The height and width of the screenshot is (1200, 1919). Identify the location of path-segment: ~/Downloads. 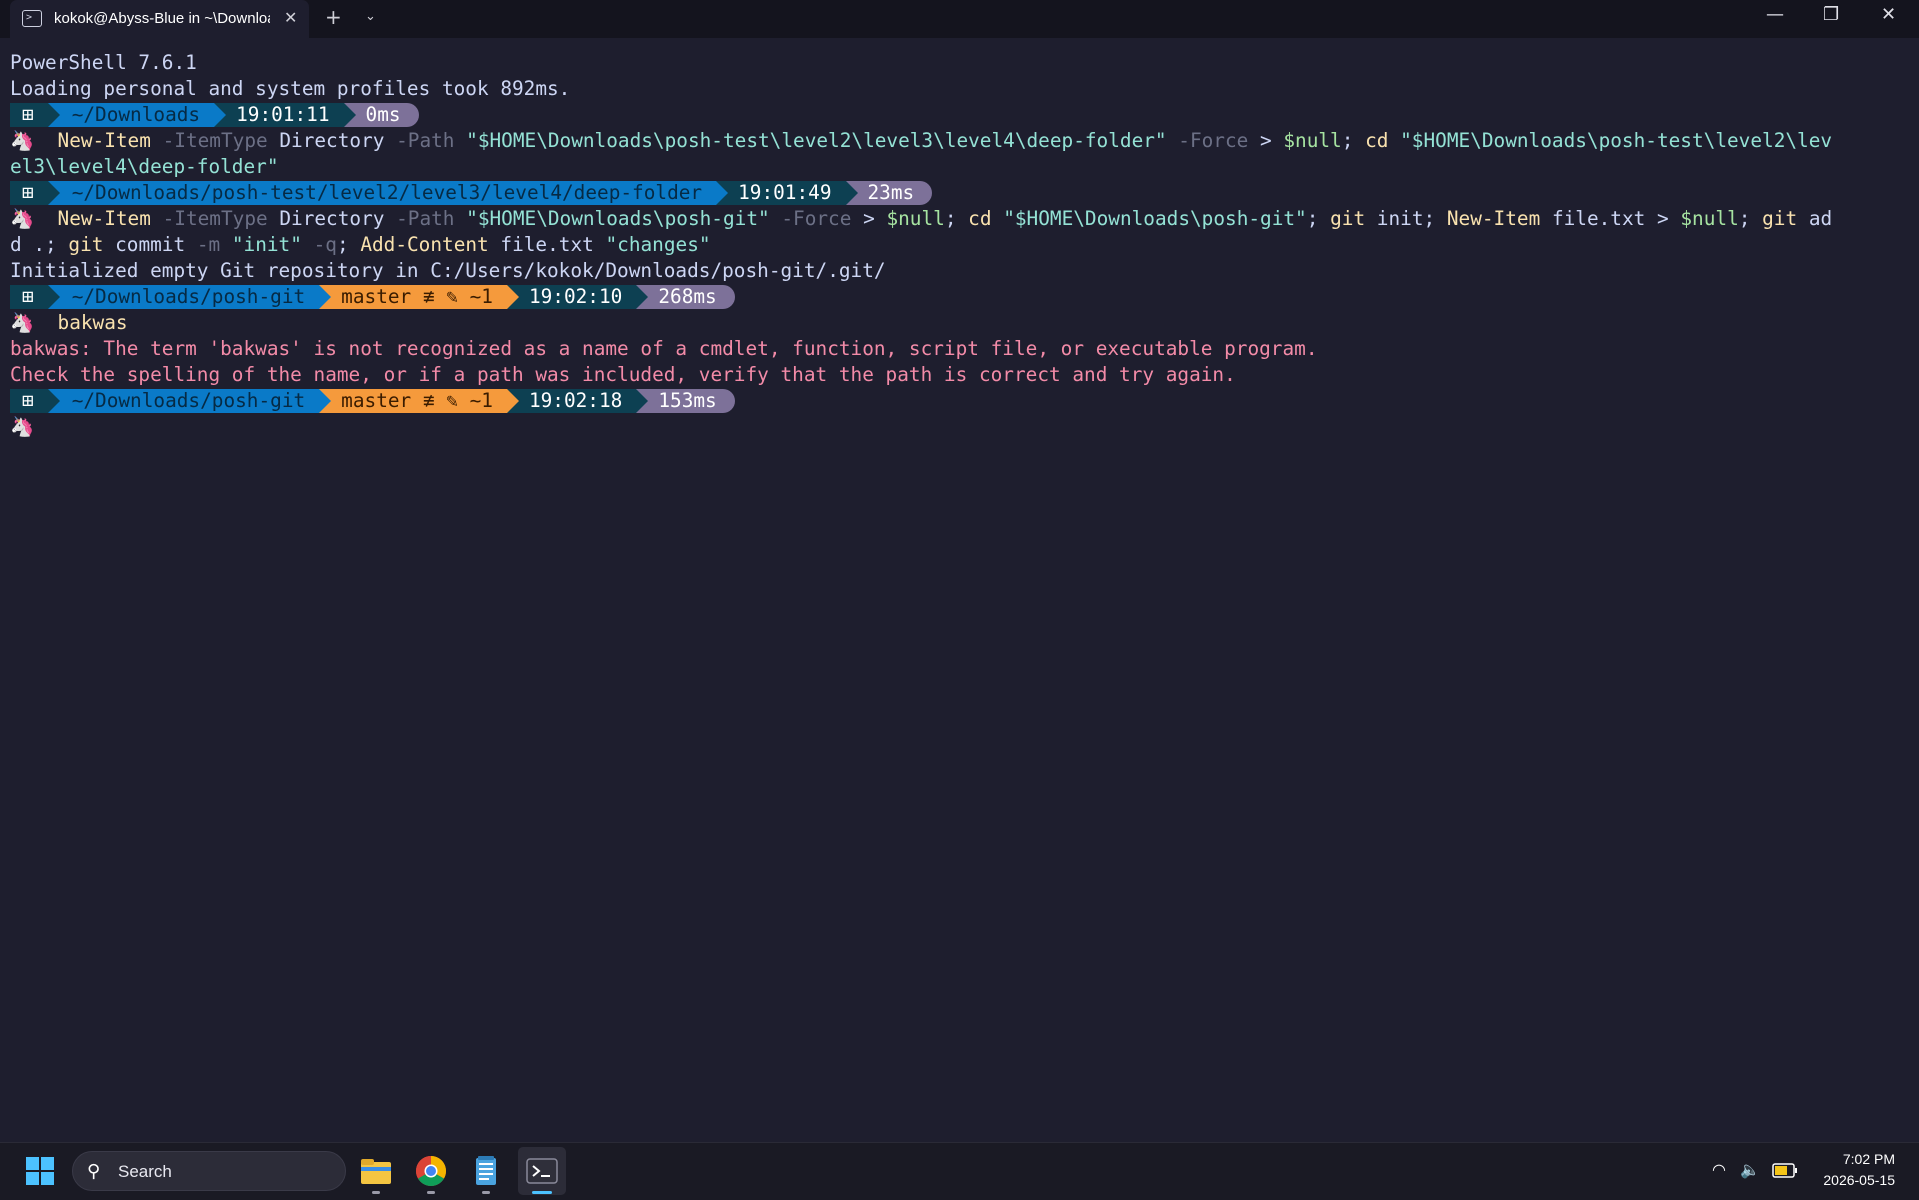
(137, 115).